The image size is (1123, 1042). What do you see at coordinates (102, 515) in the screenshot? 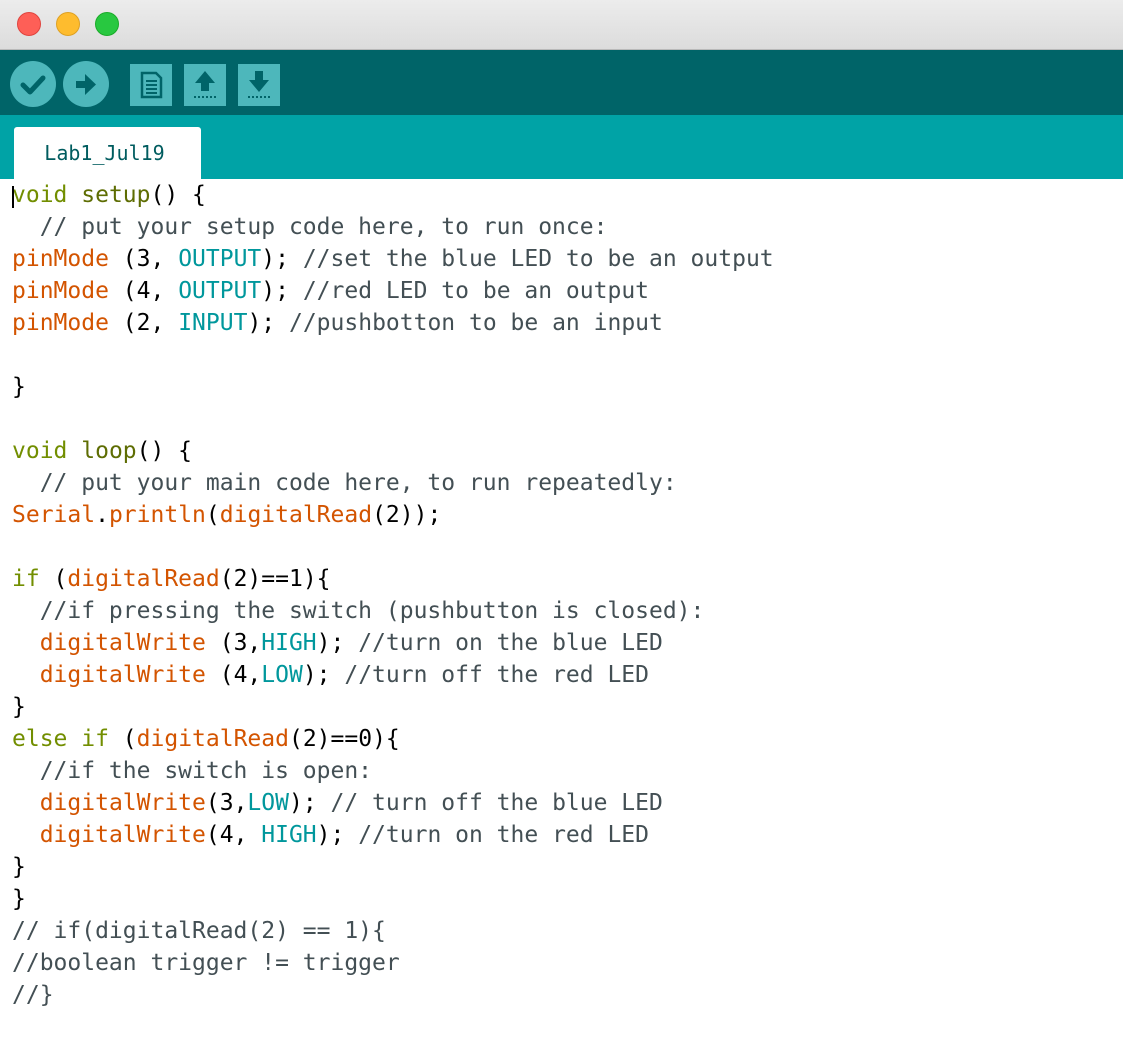
I see `code-token: .` at bounding box center [102, 515].